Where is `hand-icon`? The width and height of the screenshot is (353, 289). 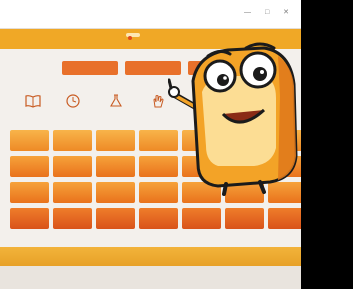 hand-icon is located at coordinates (158, 101).